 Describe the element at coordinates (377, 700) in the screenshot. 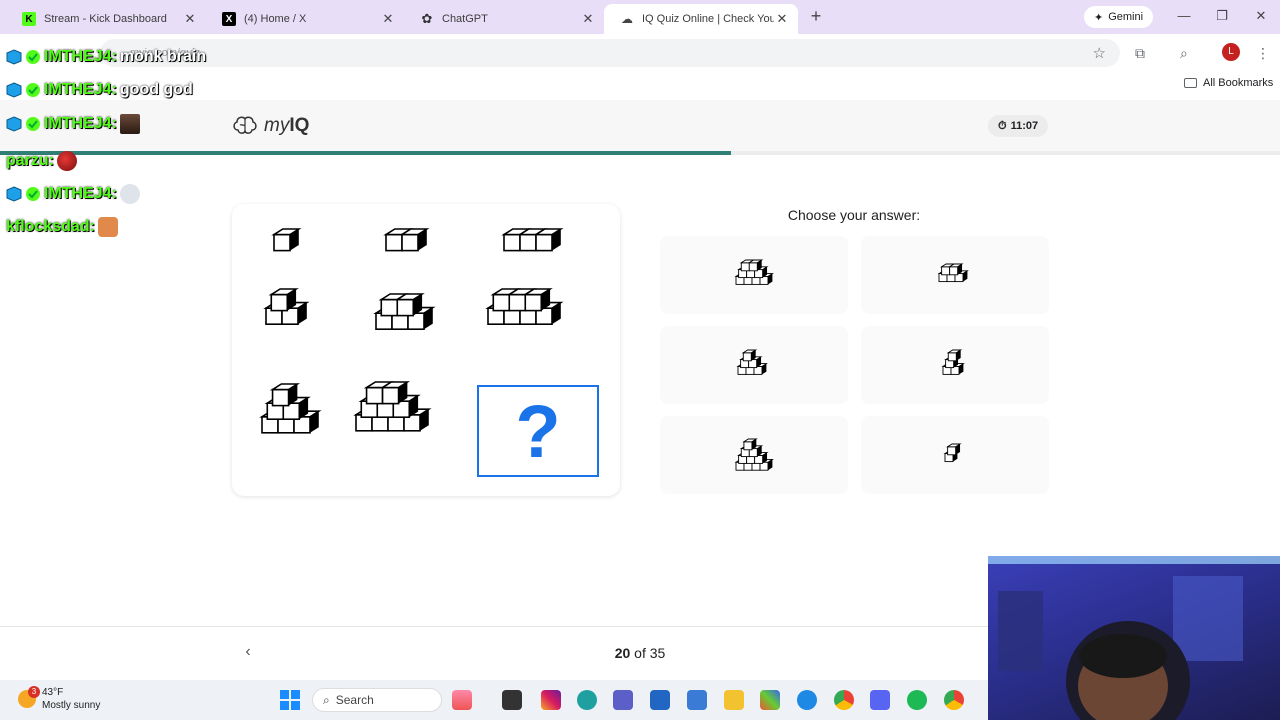

I see `taskbar-search: ⌕ Search` at that location.